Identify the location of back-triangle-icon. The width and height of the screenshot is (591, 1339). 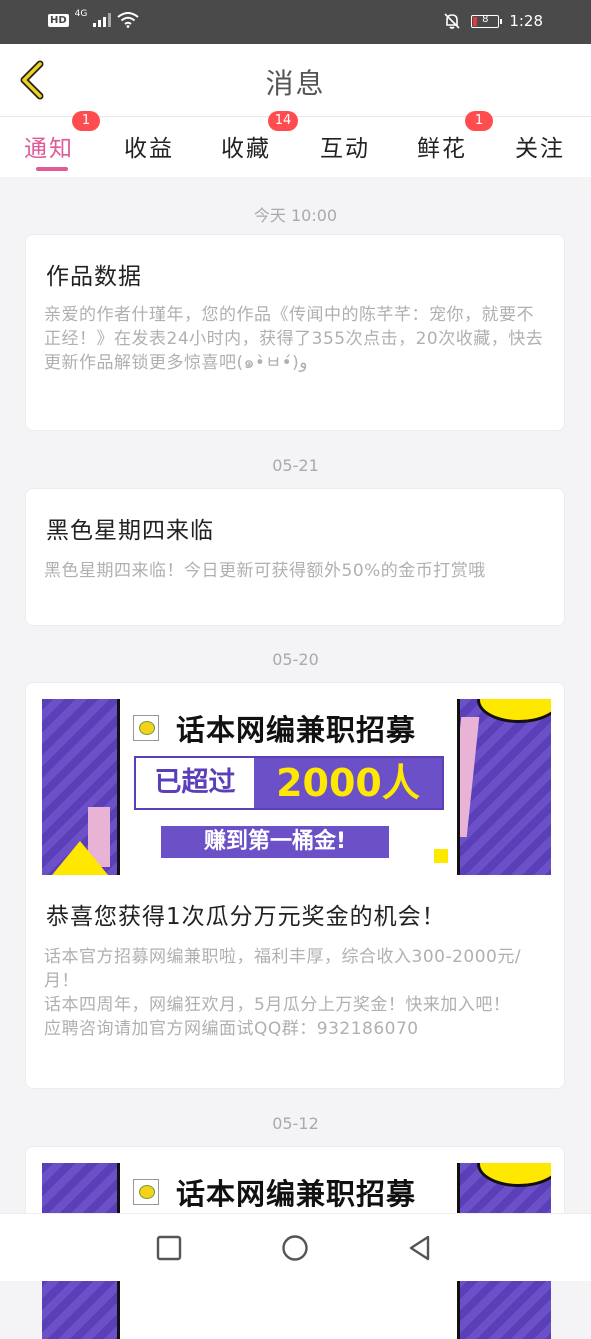
(420, 1248).